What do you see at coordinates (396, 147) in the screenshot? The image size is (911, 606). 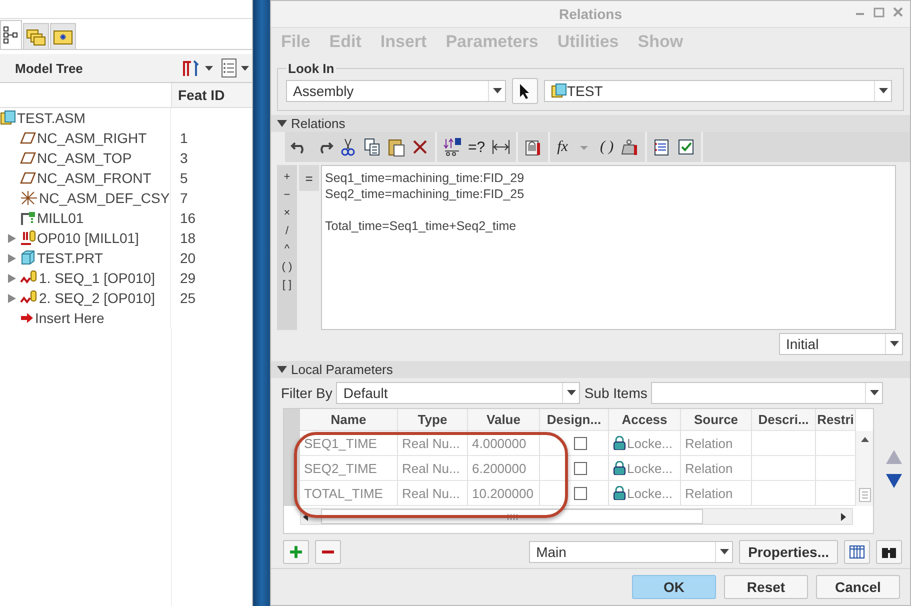 I see `clipboard-icon` at bounding box center [396, 147].